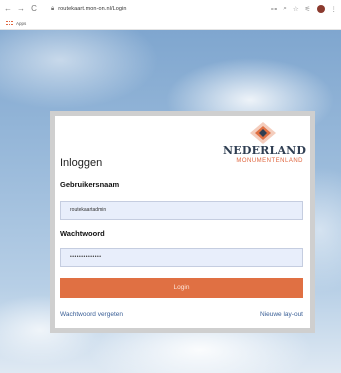 This screenshot has height=373, width=341. I want to click on address-bar: routekaart.mon-on.nl/Login, so click(92, 9).